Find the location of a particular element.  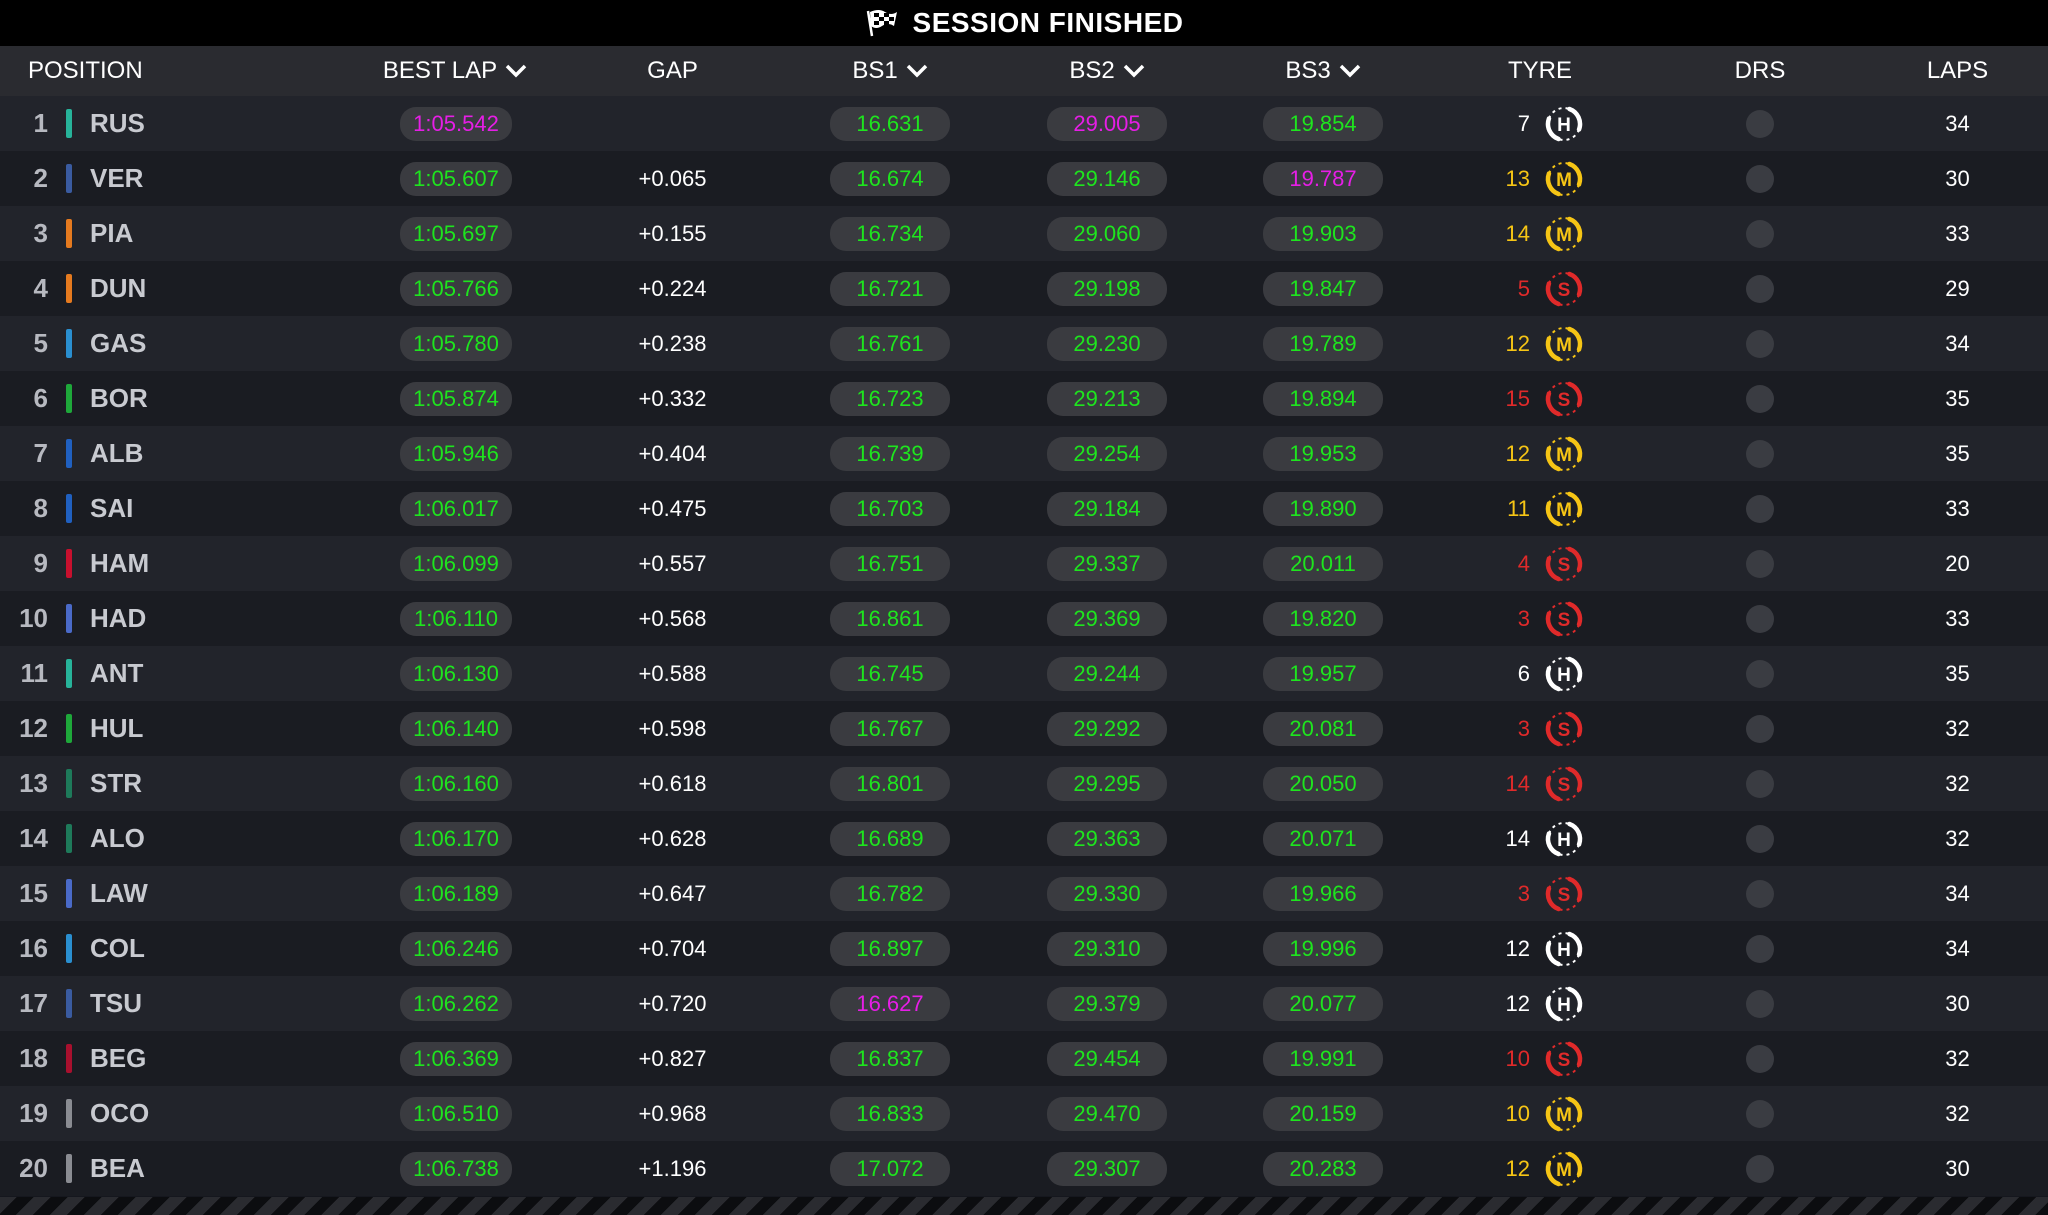

bs1-time: 16.745 is located at coordinates (890, 673).